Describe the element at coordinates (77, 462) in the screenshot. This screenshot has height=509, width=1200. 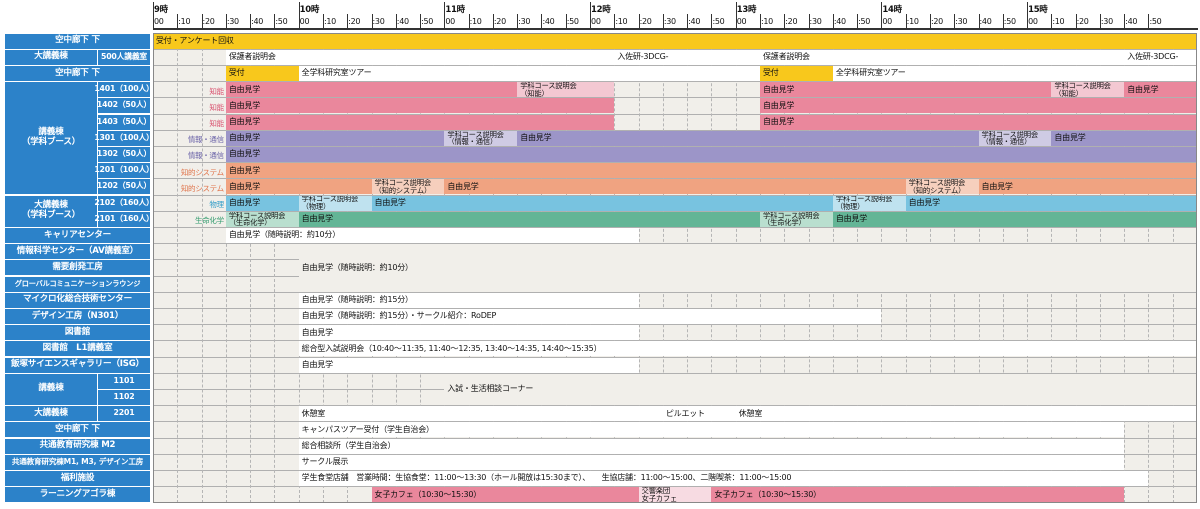
I see `row-label: 共通教育研究棟M1, M3, デザイン工房` at that location.